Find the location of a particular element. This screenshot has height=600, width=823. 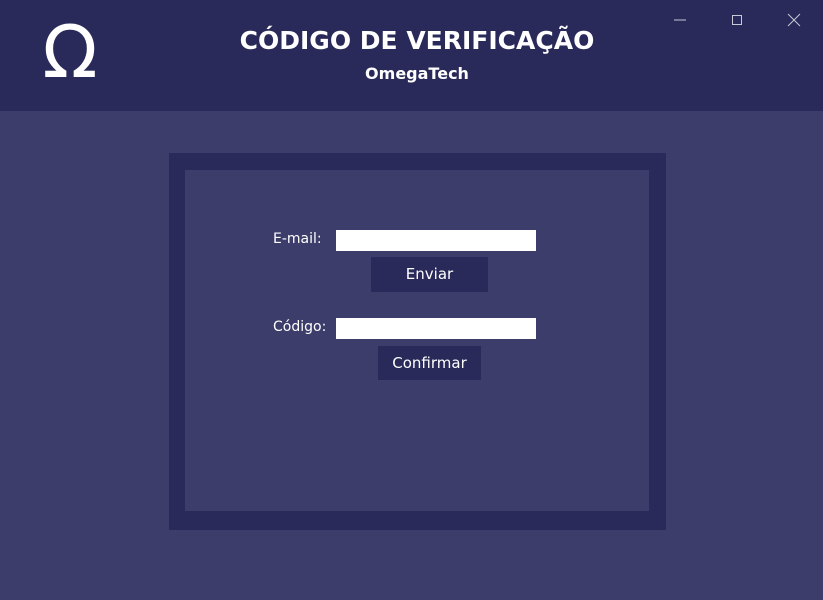

email-label: E-mail: is located at coordinates (297, 239).